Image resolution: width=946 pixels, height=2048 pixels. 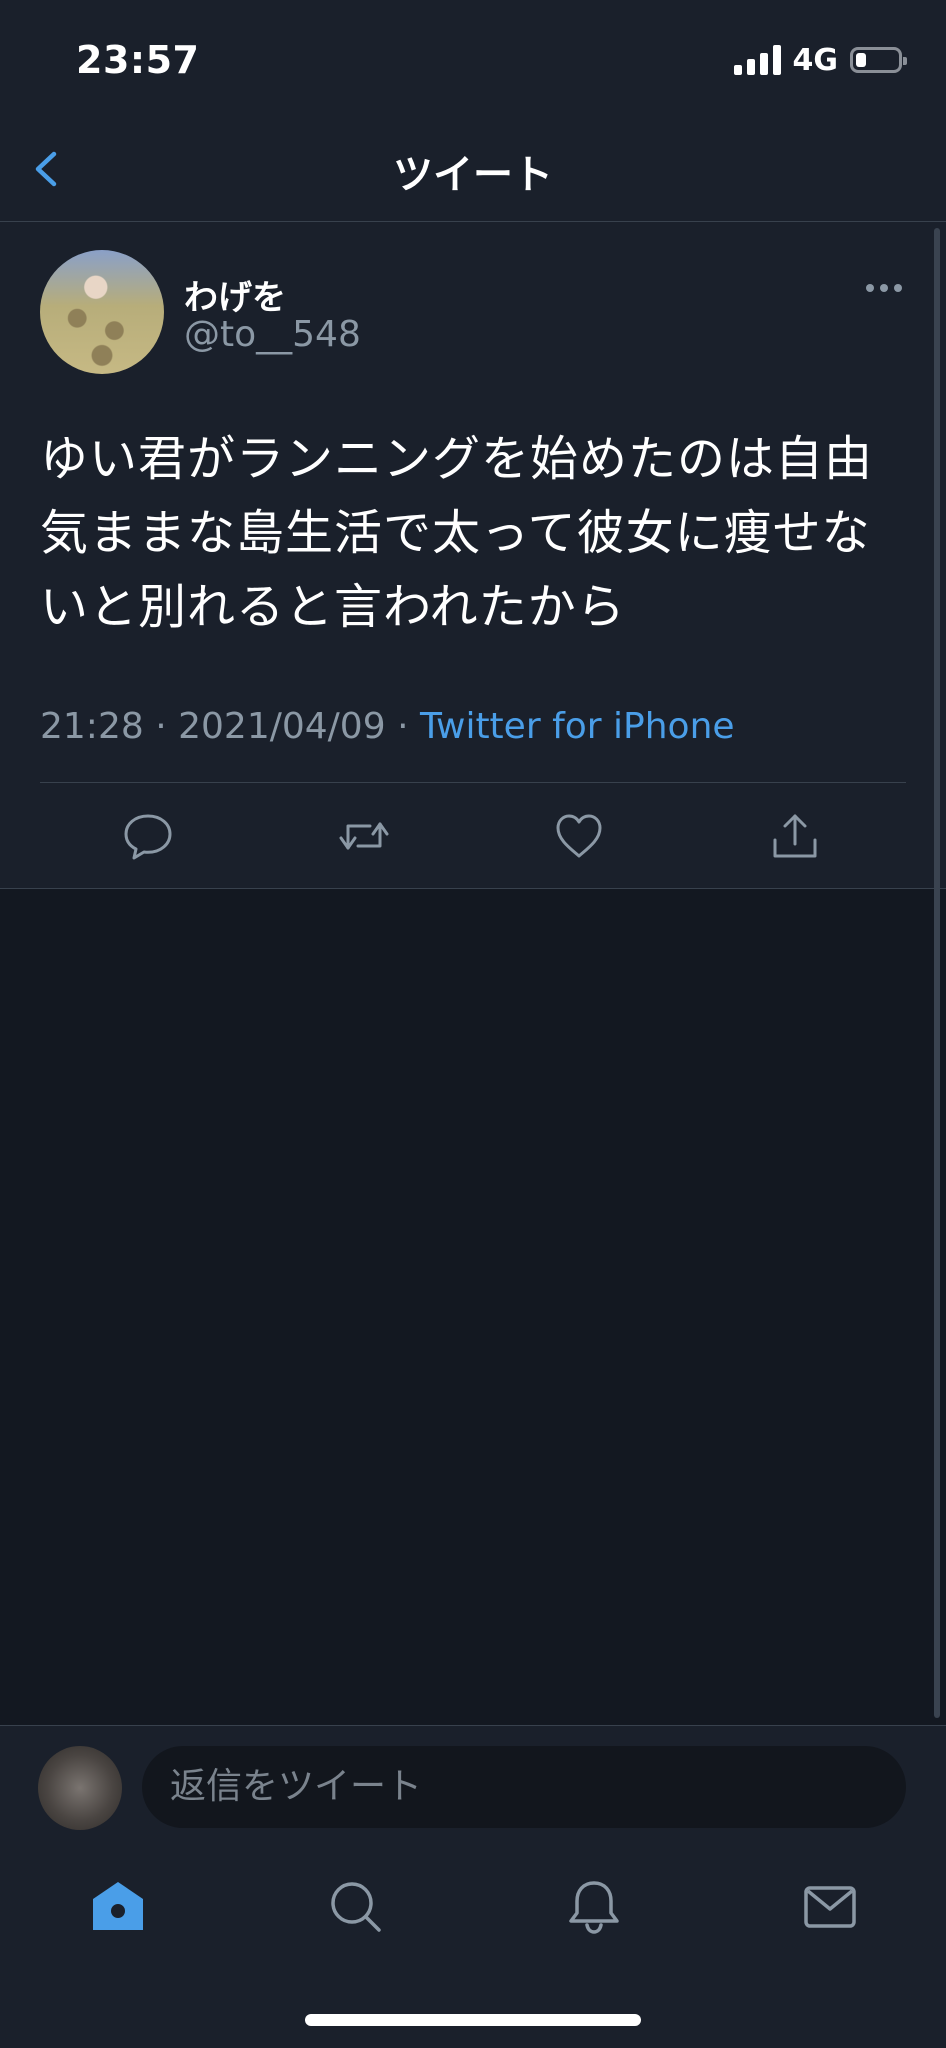 I want to click on notifications-icon, so click(x=594, y=1907).